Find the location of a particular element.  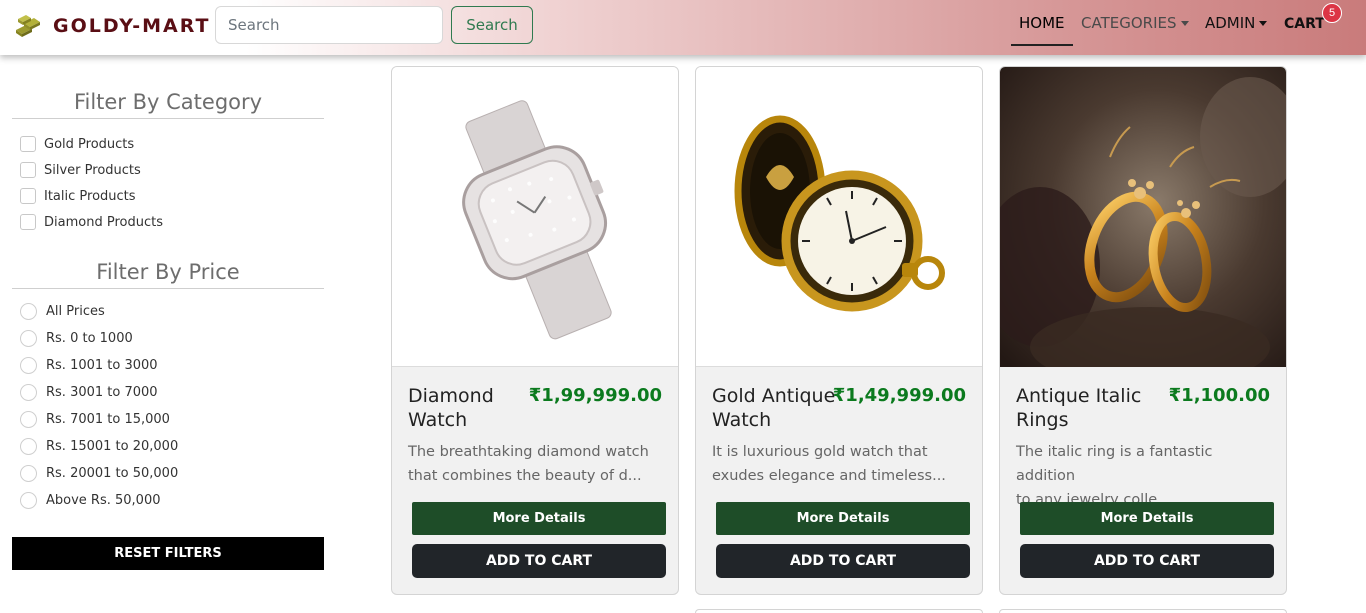

price-label: Rs. 1001 to 3000 is located at coordinates (102, 365).